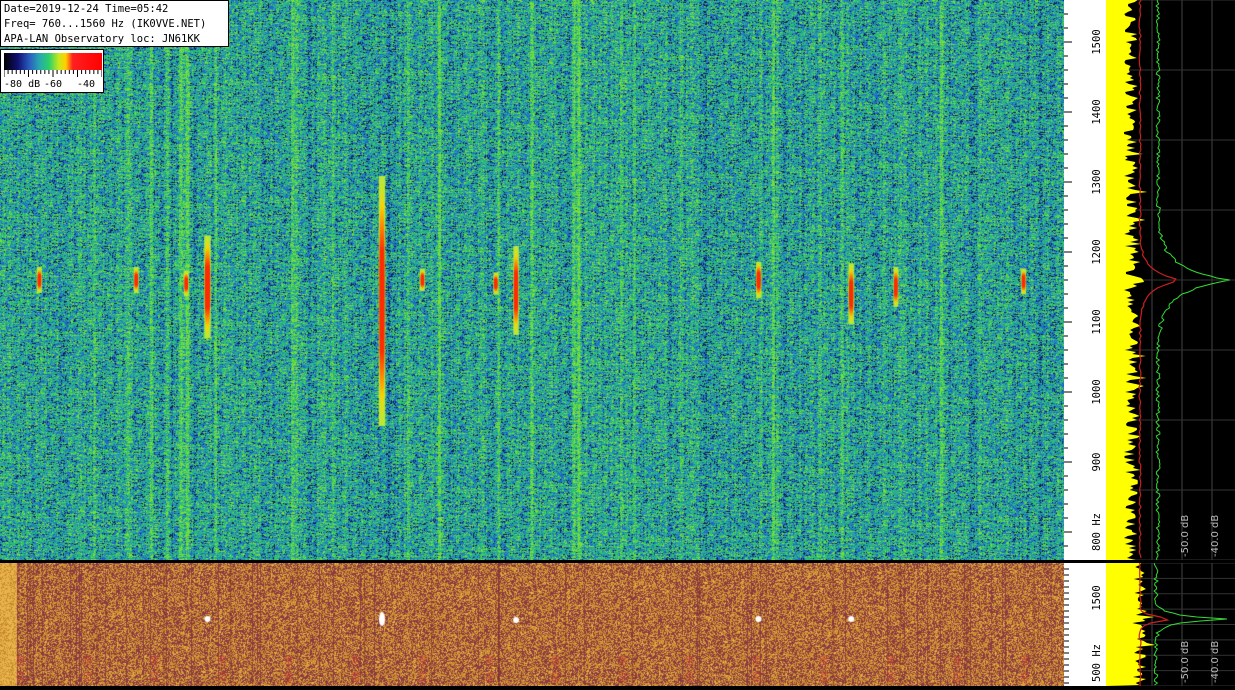 Image resolution: width=1235 pixels, height=690 pixels. I want to click on panel-separator, so click(617, 561).